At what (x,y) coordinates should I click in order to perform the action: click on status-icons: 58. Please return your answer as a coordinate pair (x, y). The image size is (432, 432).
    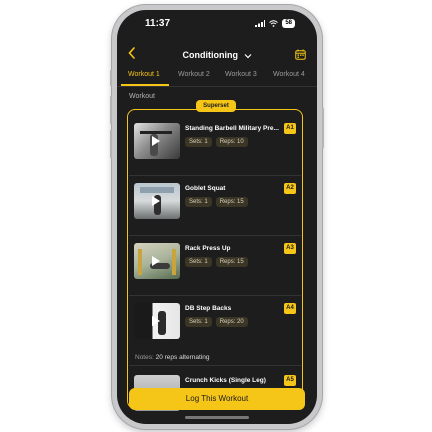
    Looking at the image, I should click on (275, 23).